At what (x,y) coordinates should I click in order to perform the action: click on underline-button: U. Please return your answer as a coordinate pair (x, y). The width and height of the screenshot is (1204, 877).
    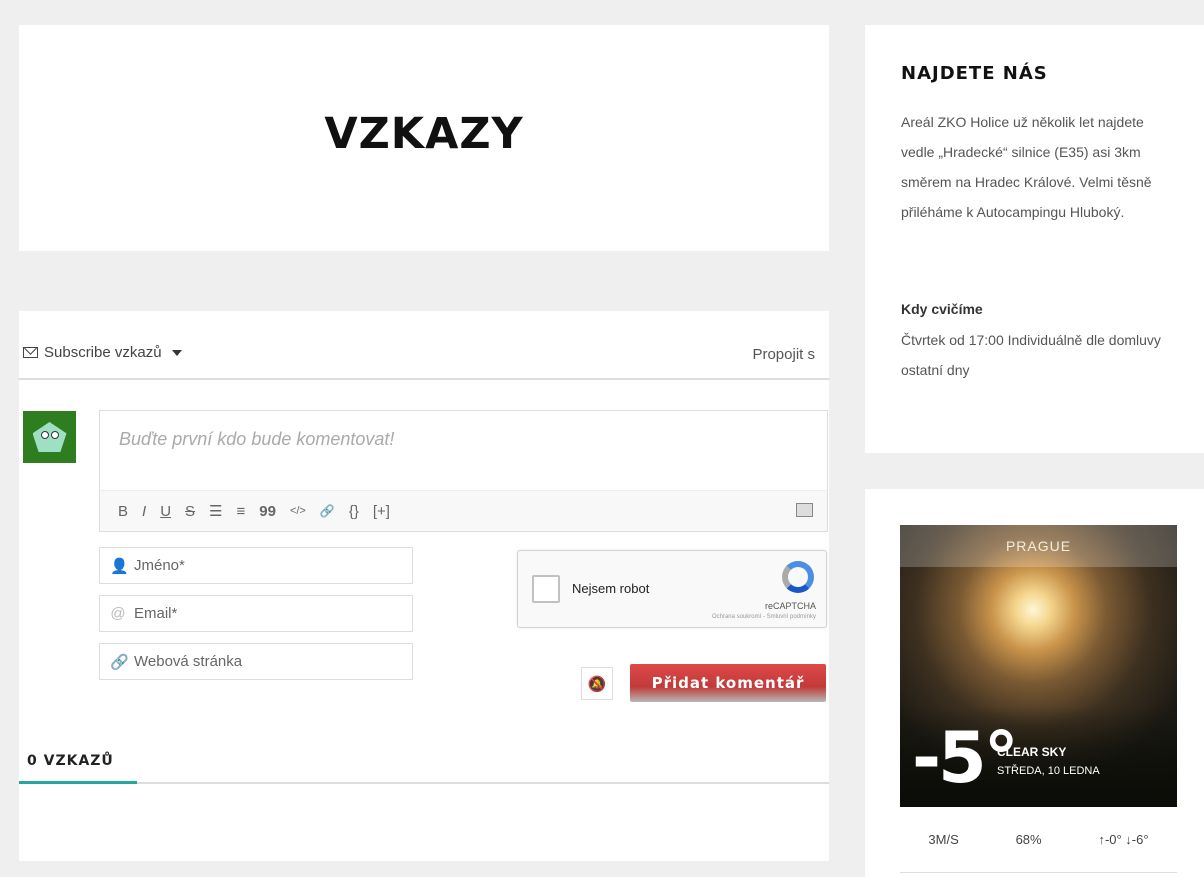
    Looking at the image, I should click on (165, 511).